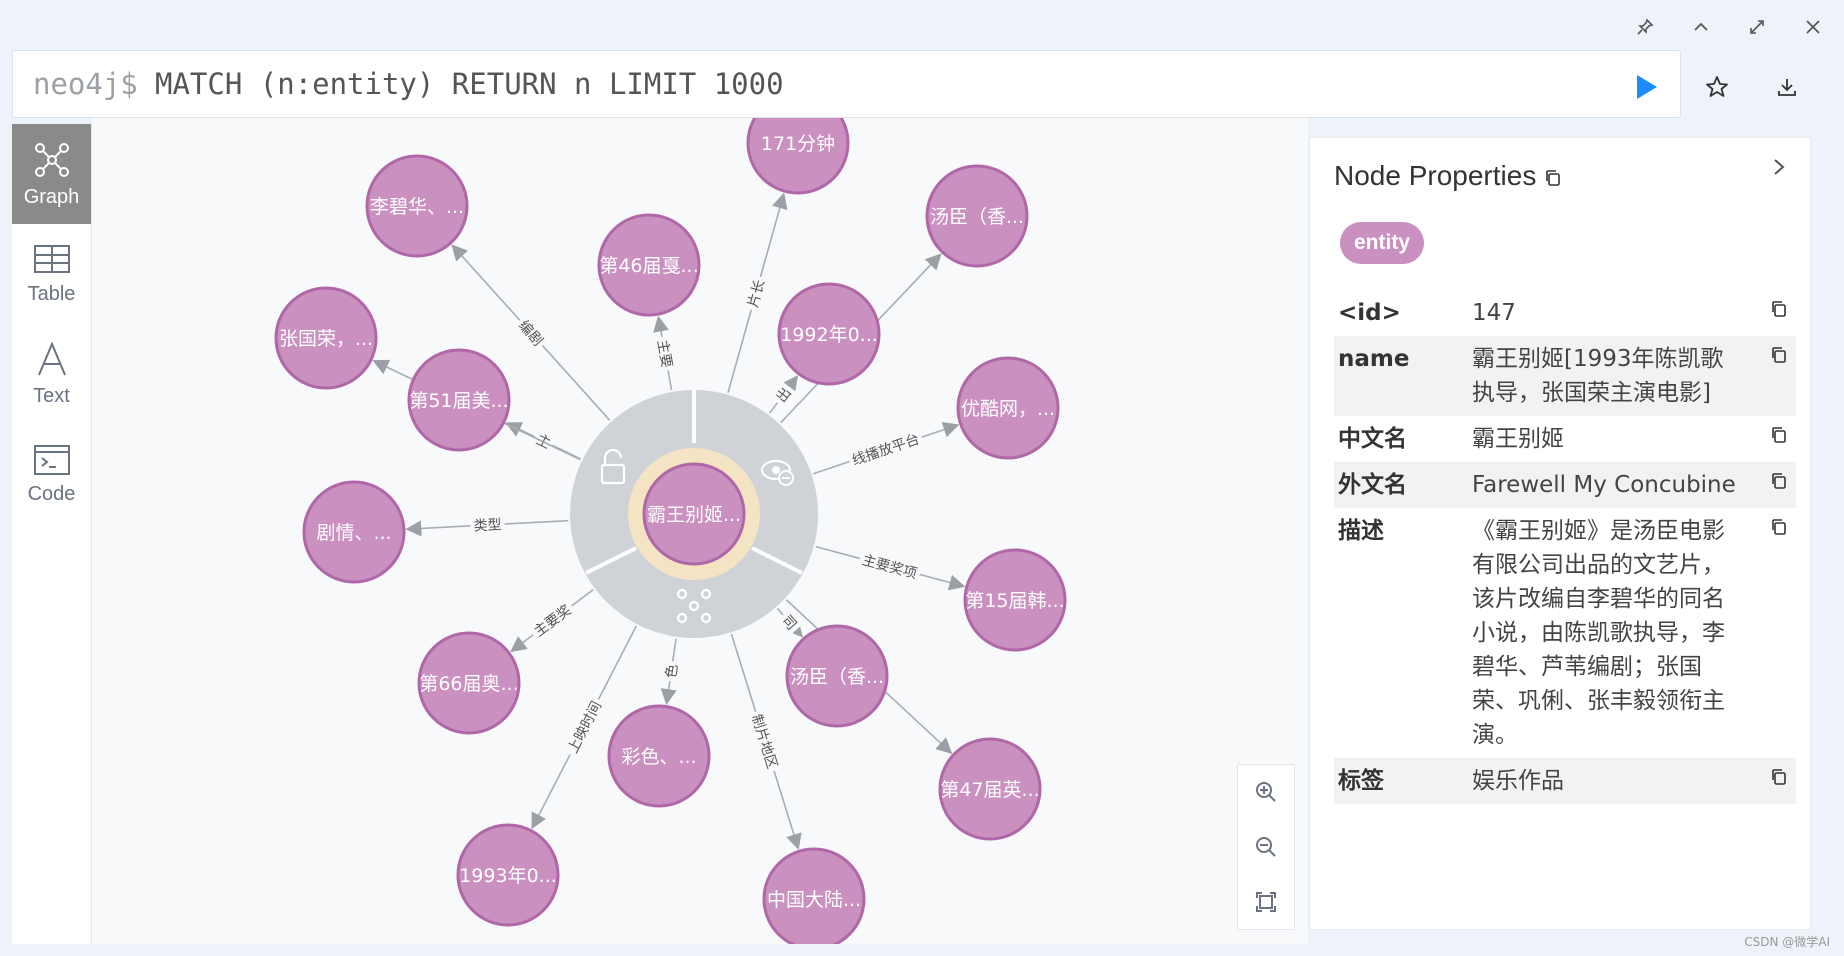  Describe the element at coordinates (1361, 781) in the screenshot. I see `property-key: 标签` at that location.